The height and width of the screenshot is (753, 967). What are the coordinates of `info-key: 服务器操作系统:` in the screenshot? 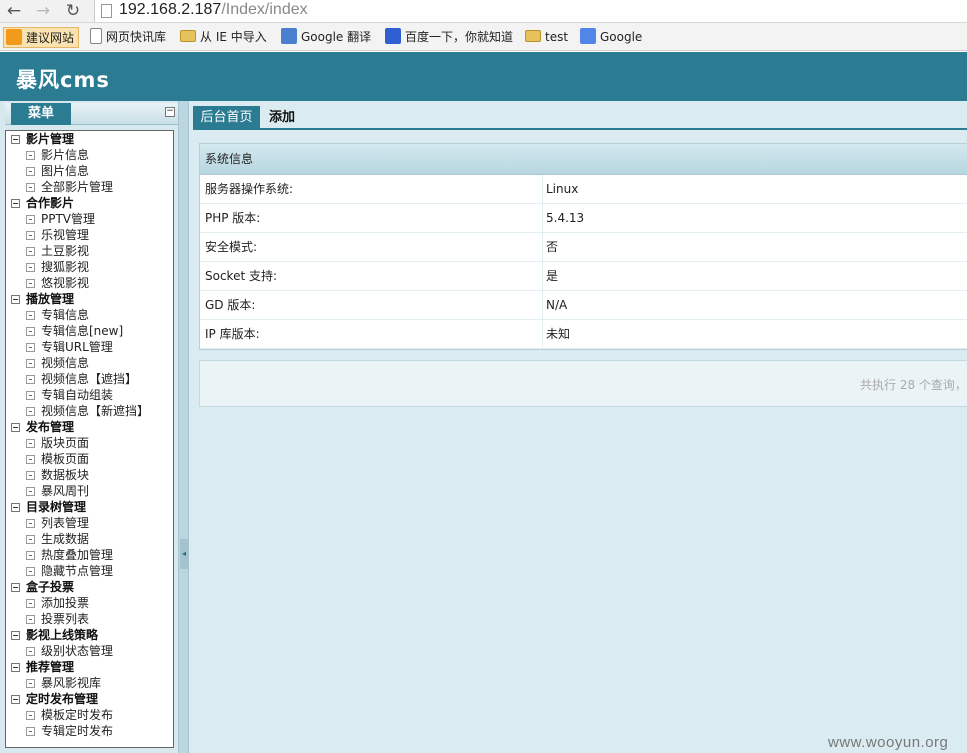 It's located at (249, 189).